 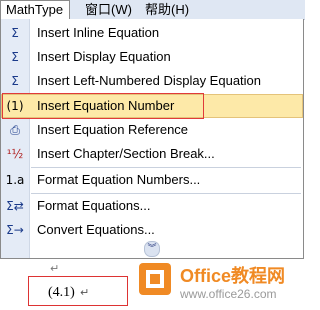 I want to click on menu-mathtype: MathType, so click(x=35, y=10).